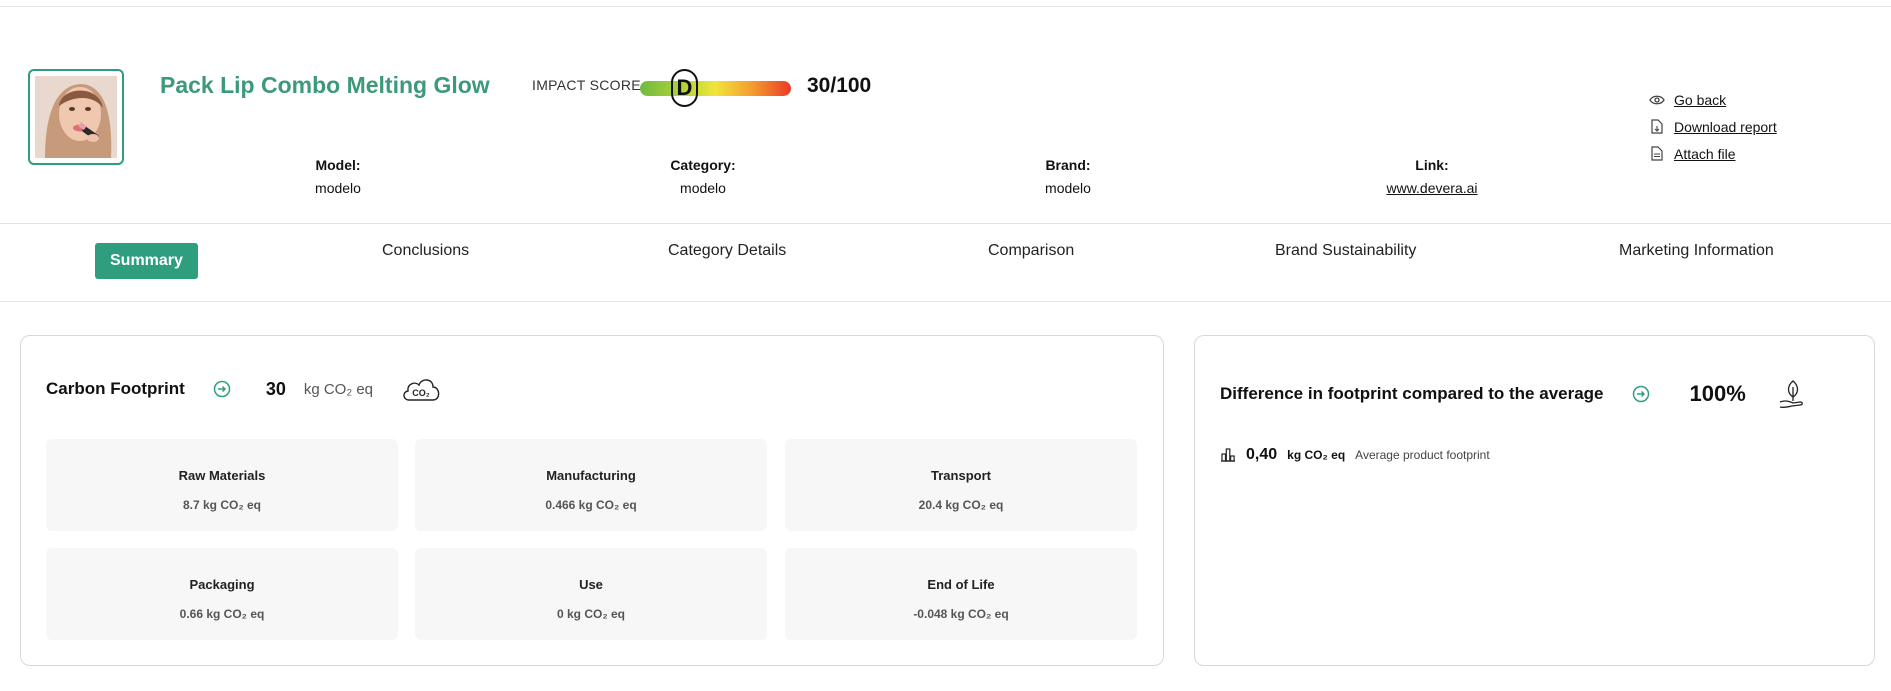 The width and height of the screenshot is (1891, 691). What do you see at coordinates (222, 584) in the screenshot?
I see `tile-title: Packaging` at bounding box center [222, 584].